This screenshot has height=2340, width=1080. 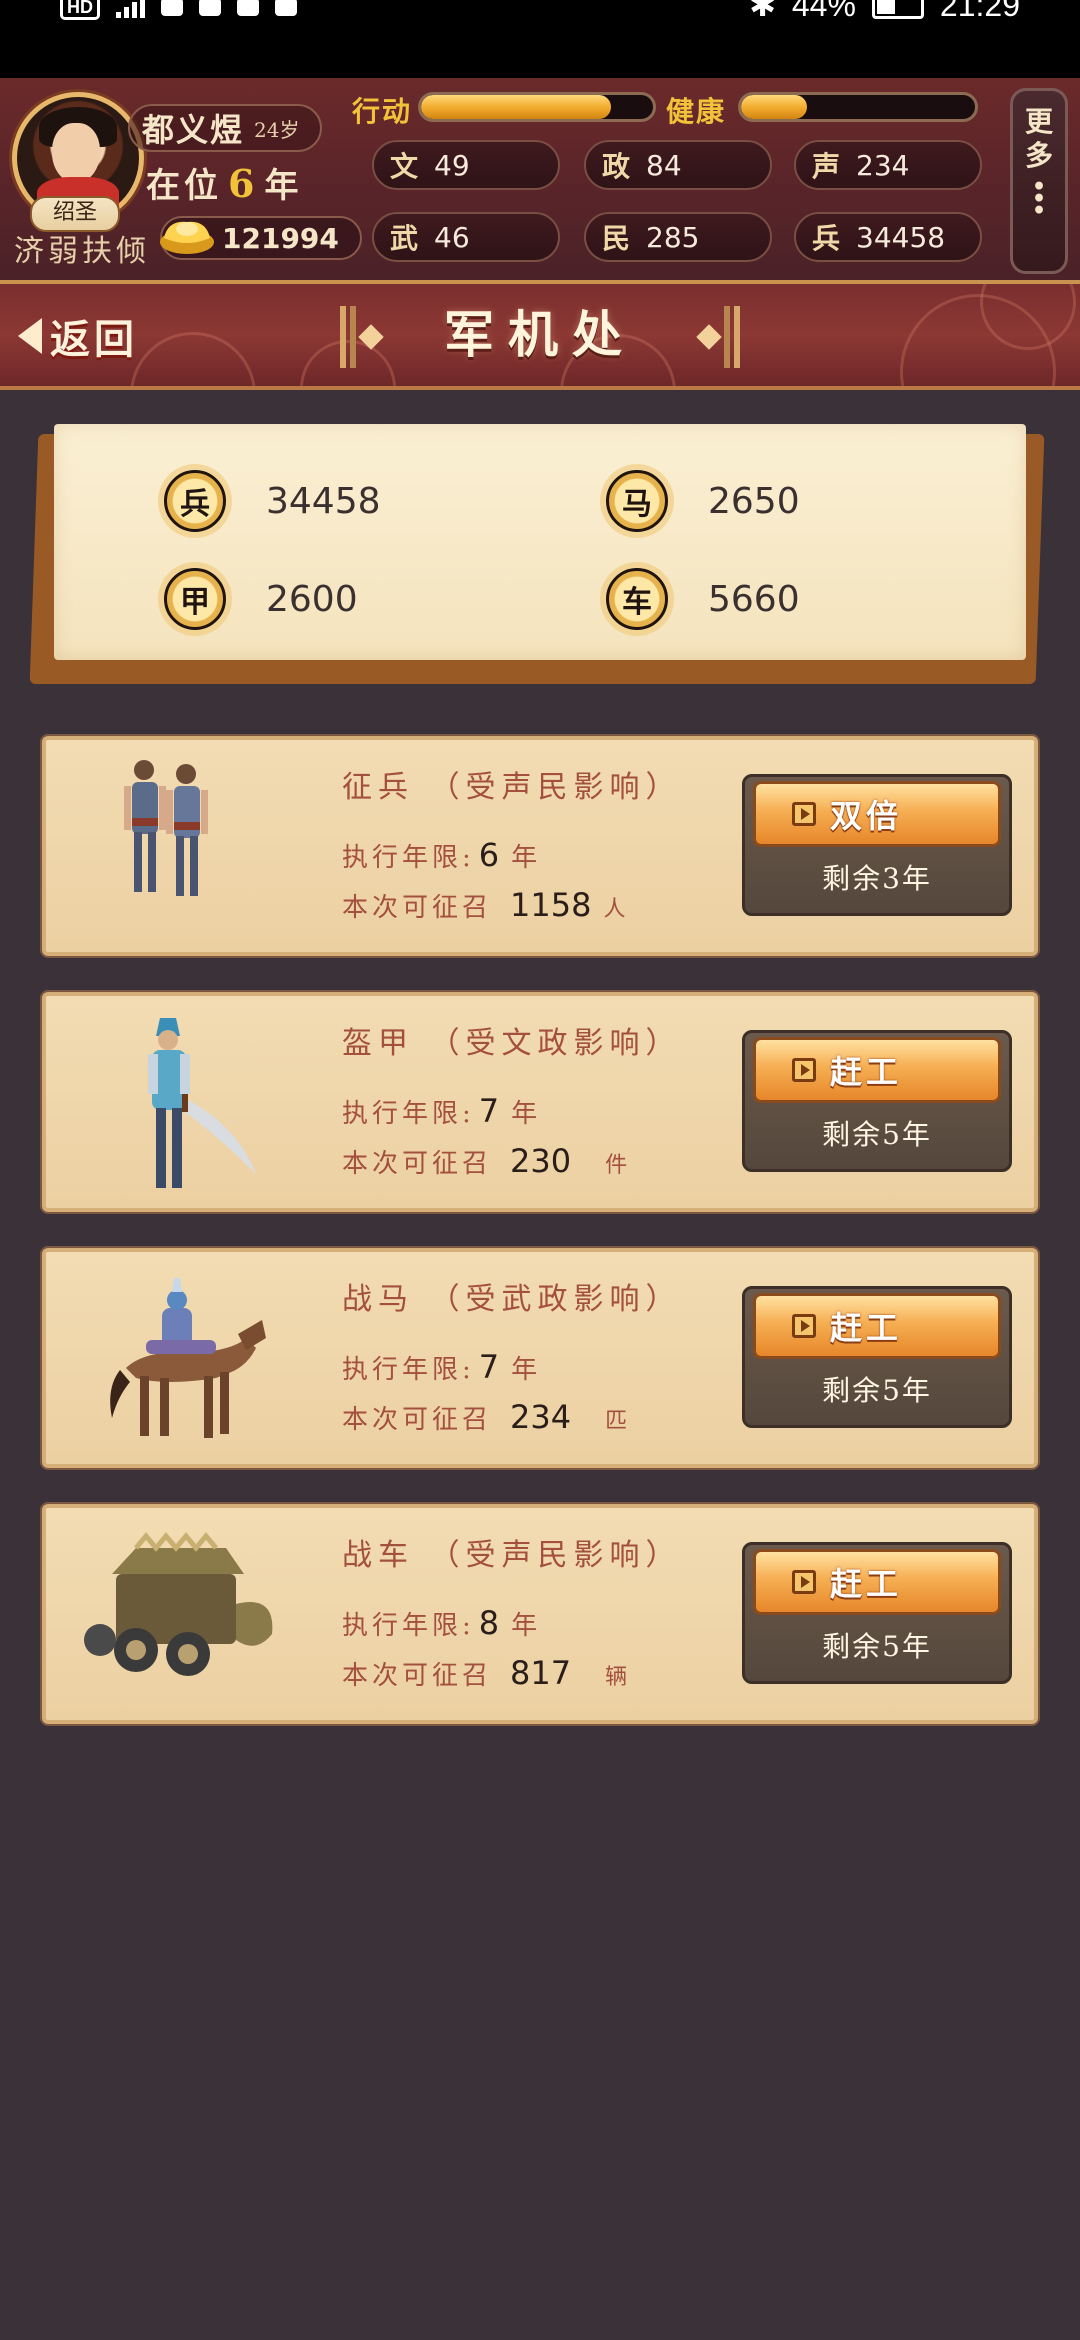 I want to click on penguin-icon, so click(x=286, y=8).